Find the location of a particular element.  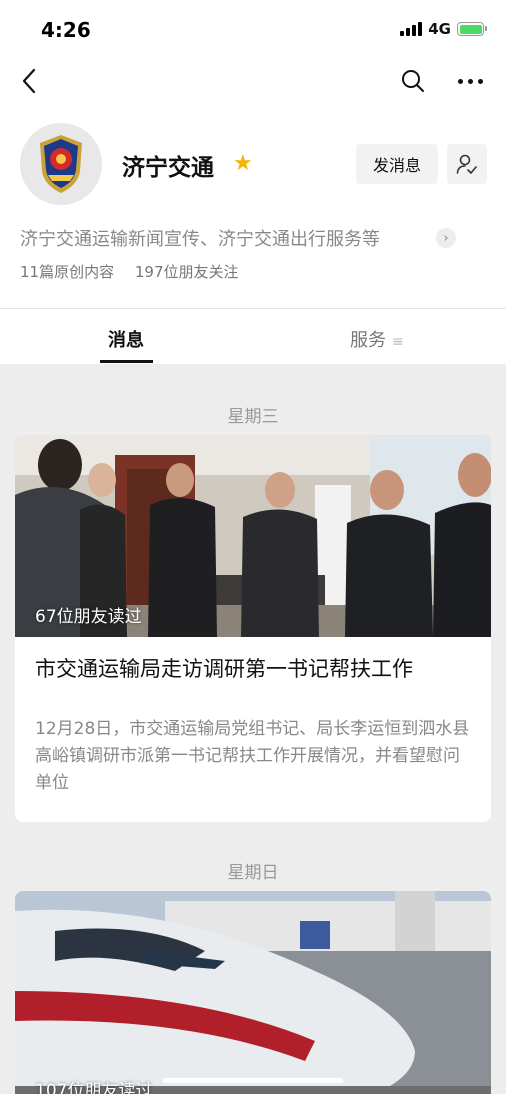

account-stats: 11篇原创内容 197位朋友关注 is located at coordinates (137, 271).